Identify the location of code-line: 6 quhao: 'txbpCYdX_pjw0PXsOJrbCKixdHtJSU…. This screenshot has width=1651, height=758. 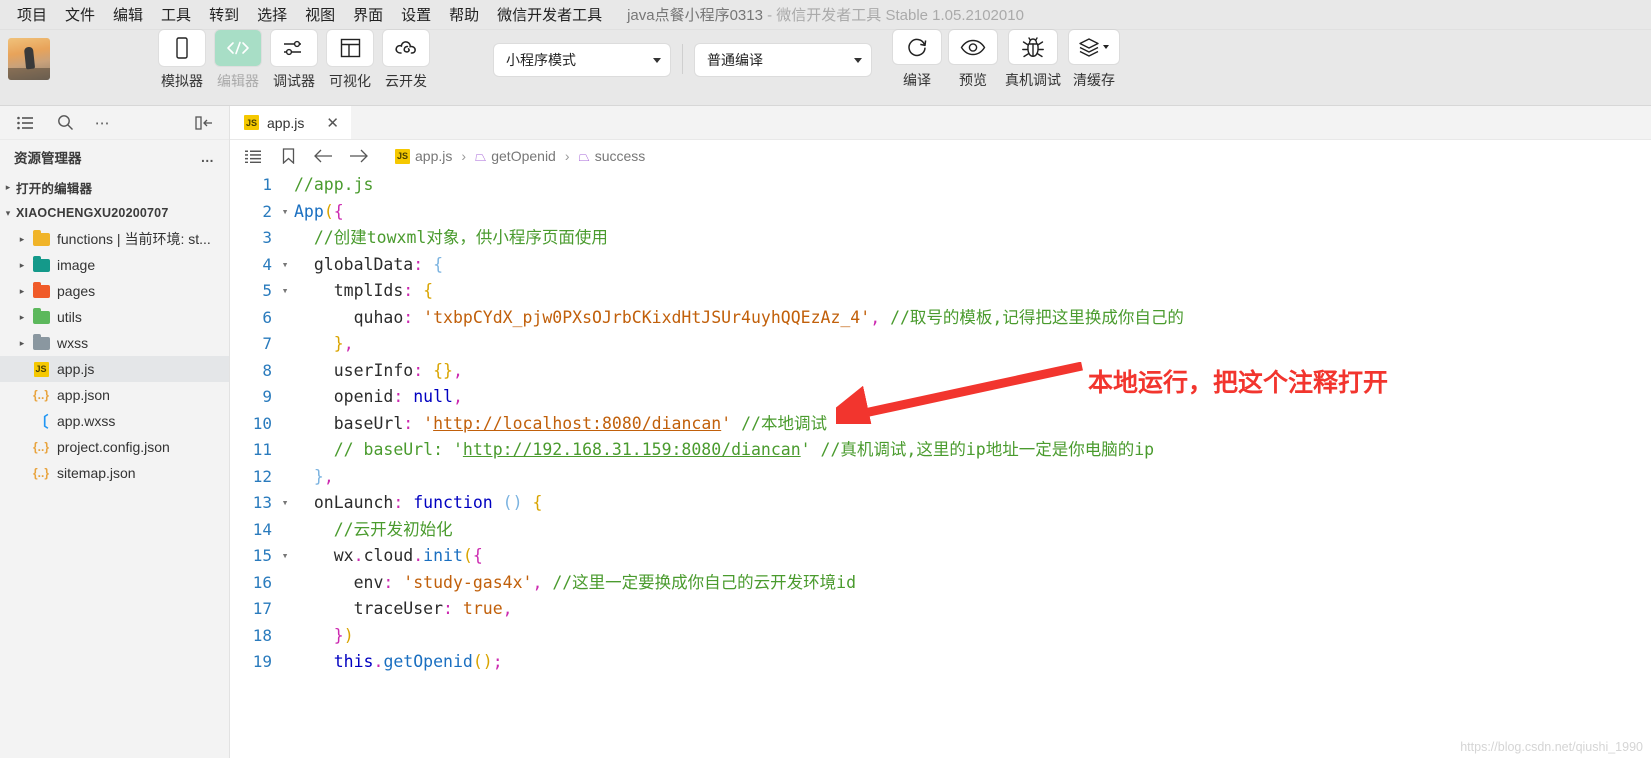
(940, 318).